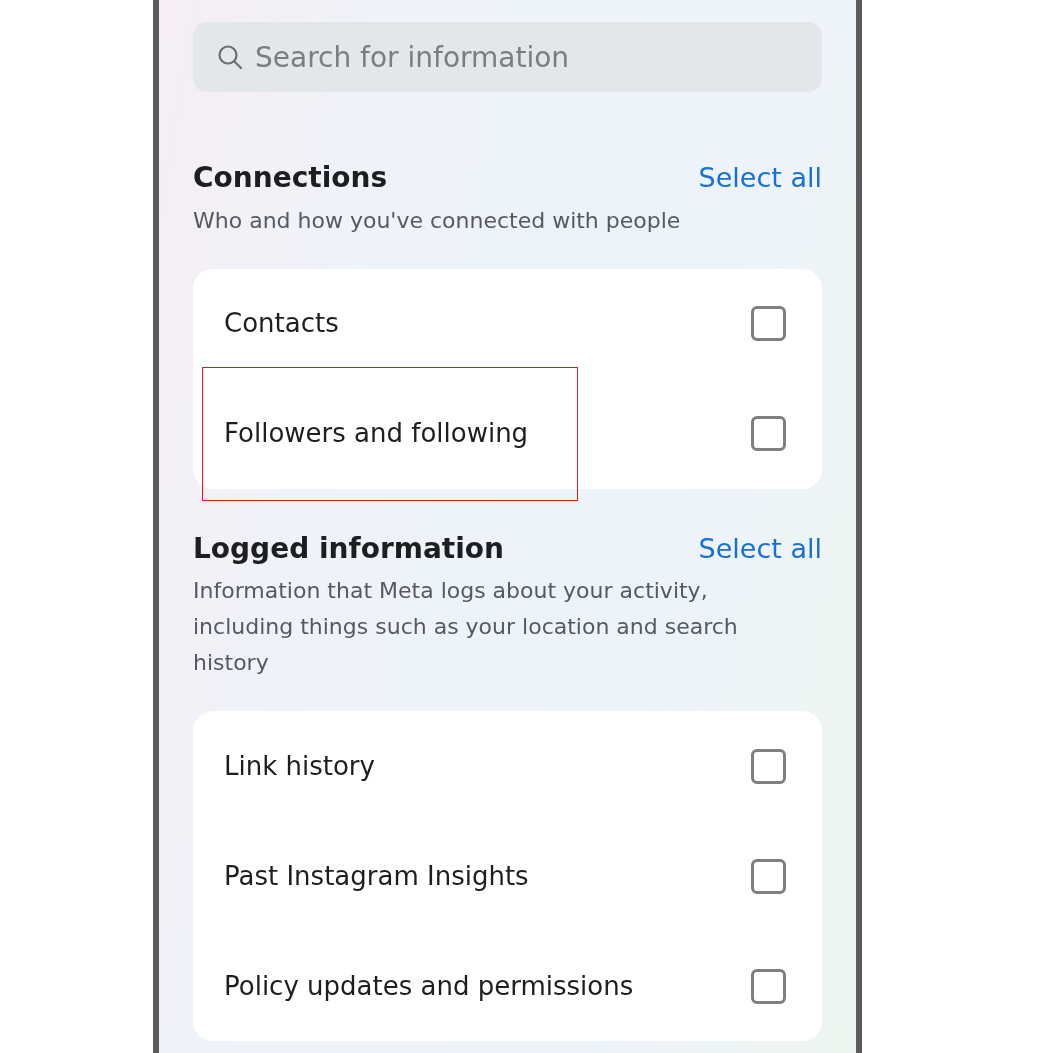  I want to click on search-field: Search for information, so click(507, 57).